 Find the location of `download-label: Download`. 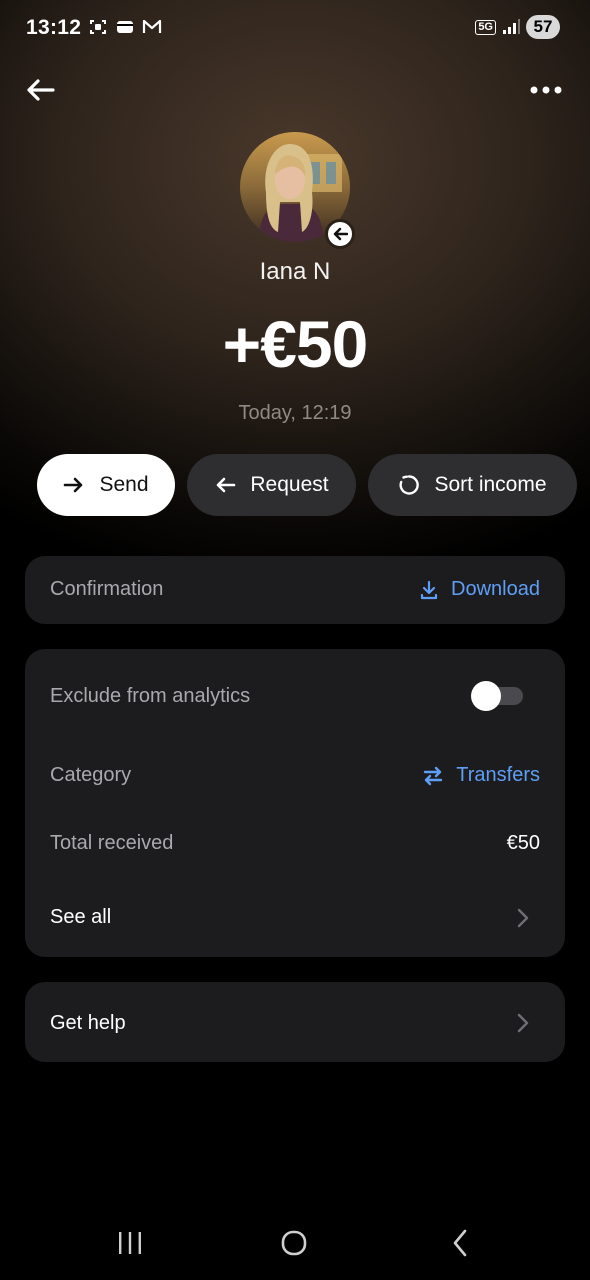

download-label: Download is located at coordinates (495, 589).